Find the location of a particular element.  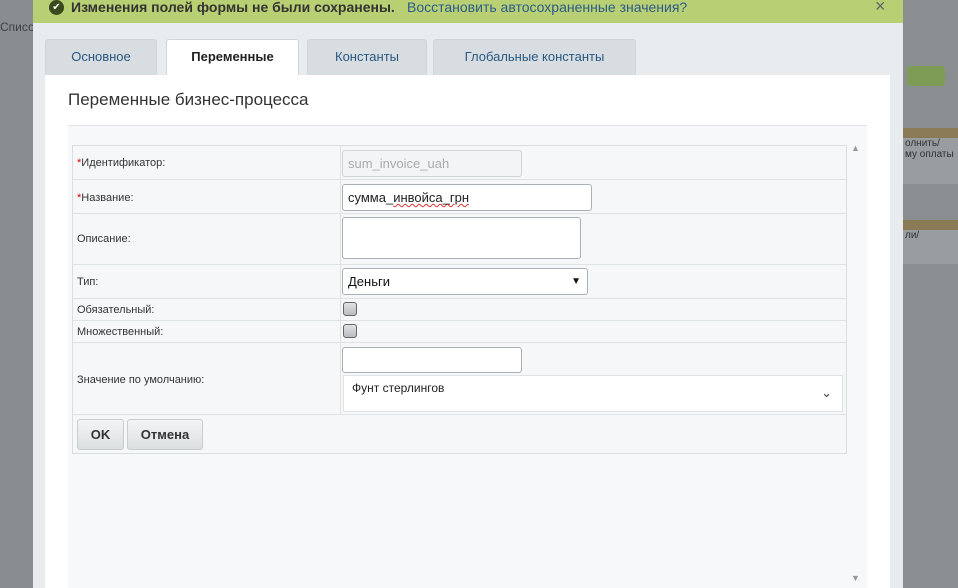

form-row-type: Тип: Деньги ▼ is located at coordinates (459, 282).